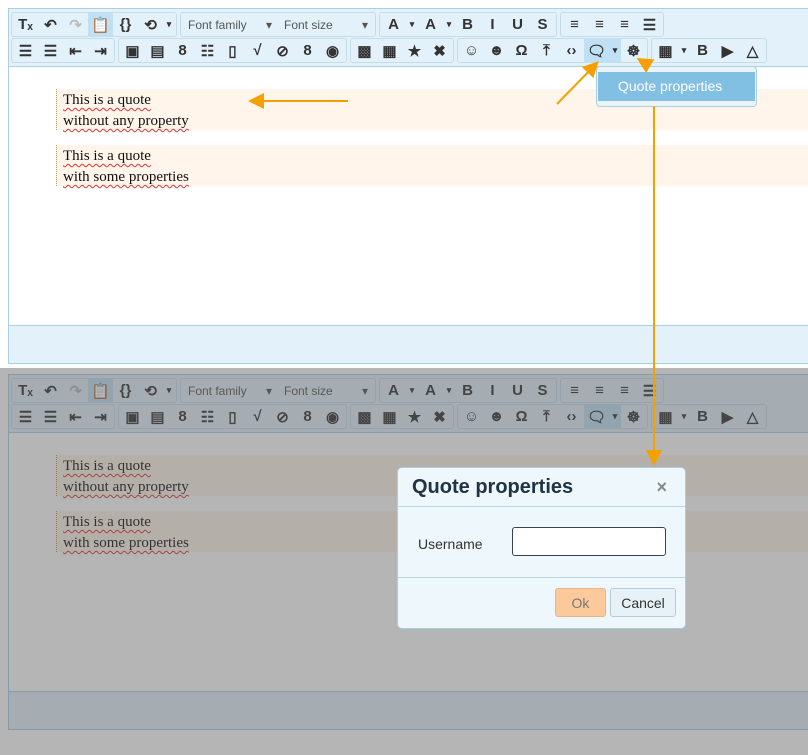 The height and width of the screenshot is (755, 808). What do you see at coordinates (432, 165) in the screenshot?
I see `blockquote: This is a quote with some properties` at bounding box center [432, 165].